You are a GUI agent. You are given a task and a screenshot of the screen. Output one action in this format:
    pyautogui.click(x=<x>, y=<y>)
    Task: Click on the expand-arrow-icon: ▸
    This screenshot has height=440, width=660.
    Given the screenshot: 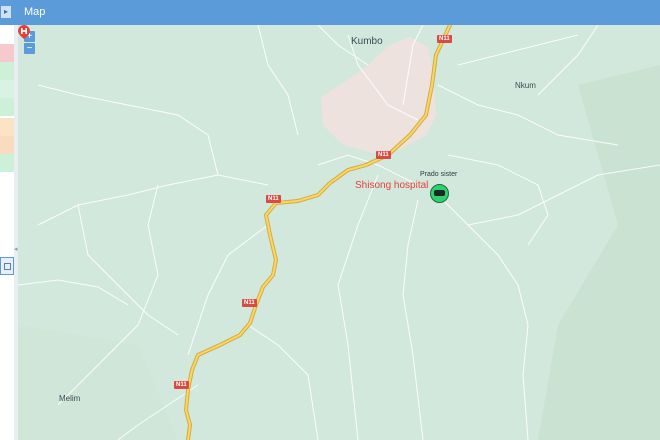 What is the action you would take?
    pyautogui.click(x=6, y=12)
    